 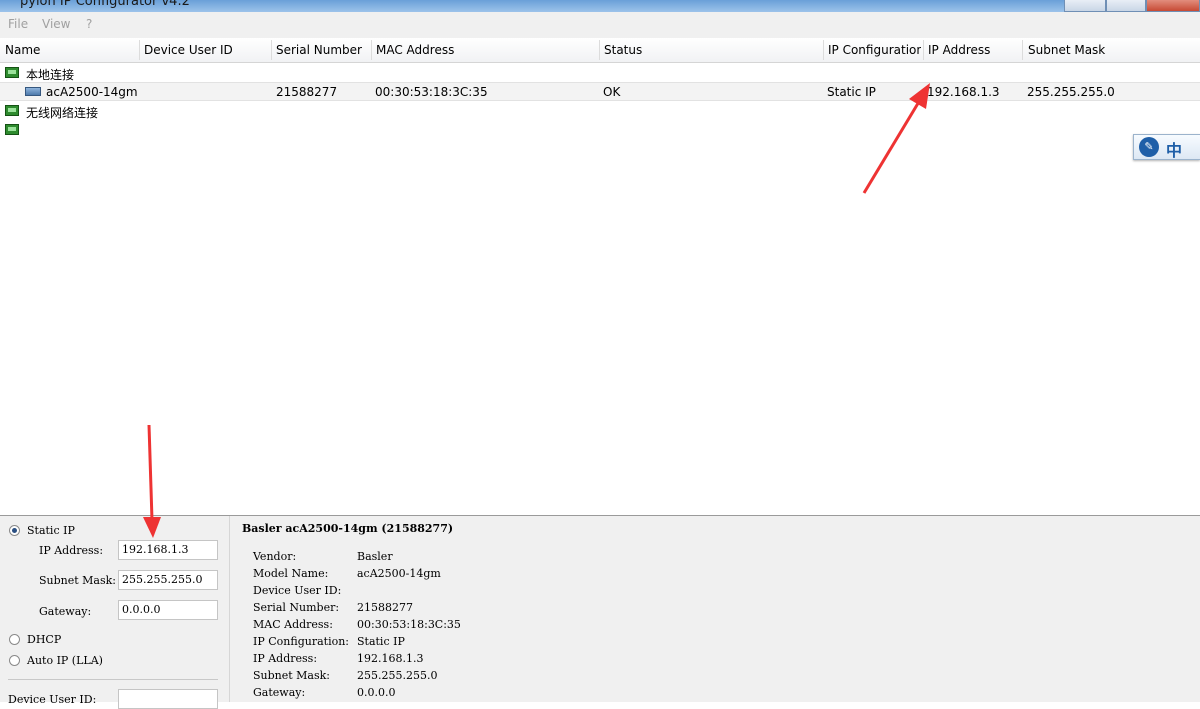 What do you see at coordinates (409, 624) in the screenshot?
I see `detail-value: 00:30:53:18:3C:35` at bounding box center [409, 624].